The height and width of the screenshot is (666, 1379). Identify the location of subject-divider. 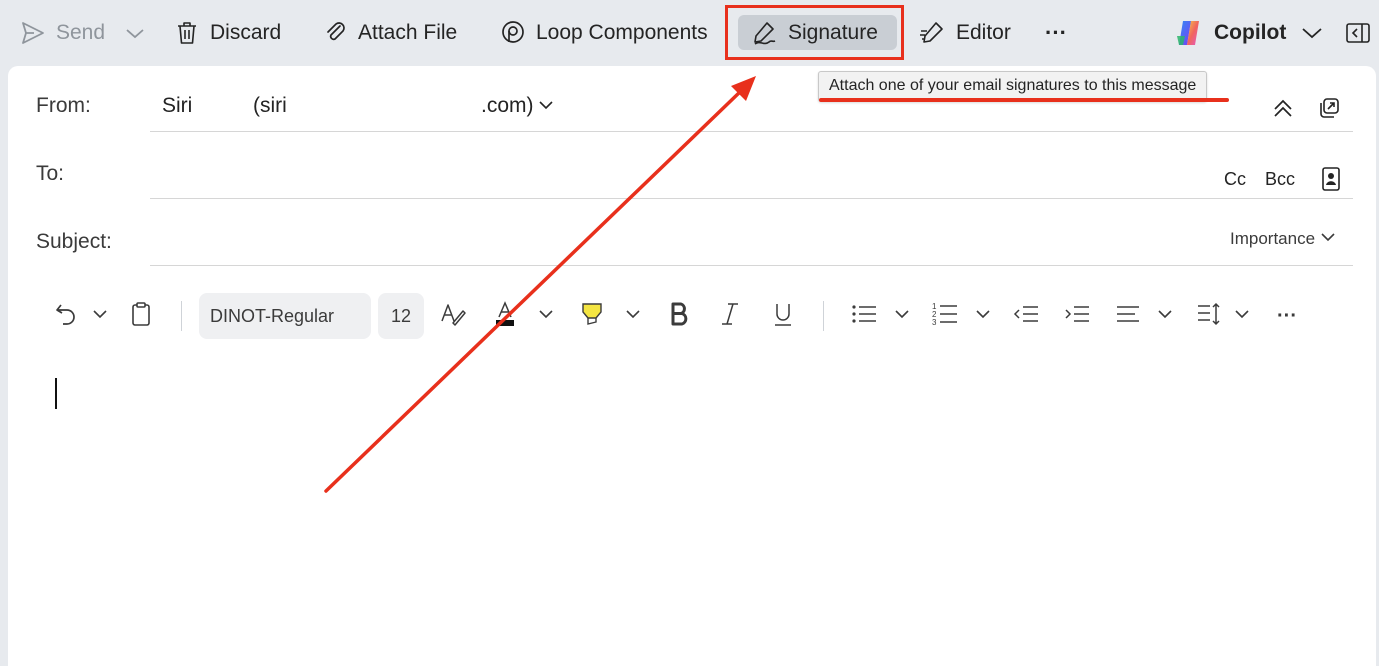
(751, 265).